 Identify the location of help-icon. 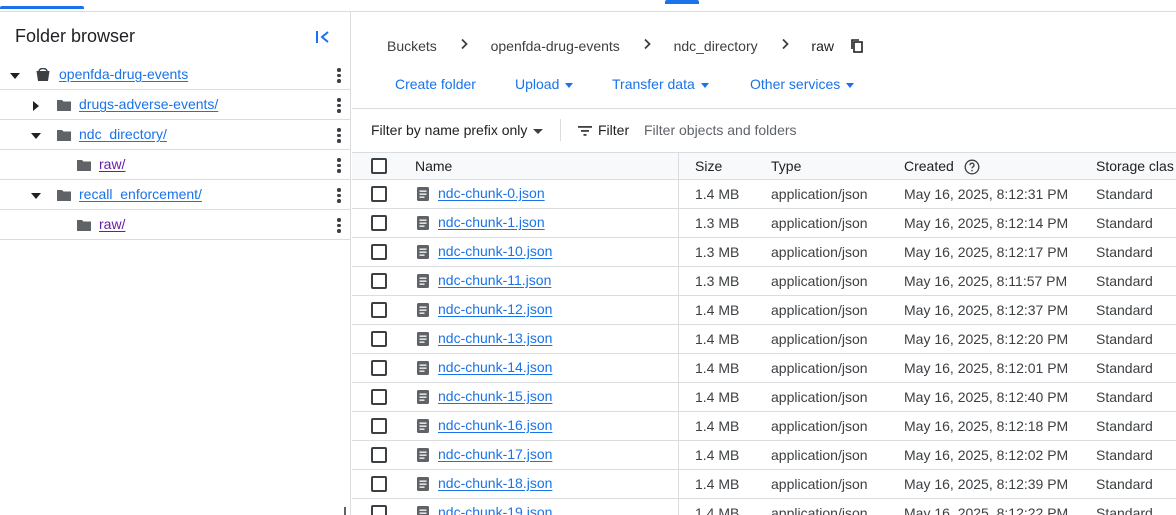
(972, 167).